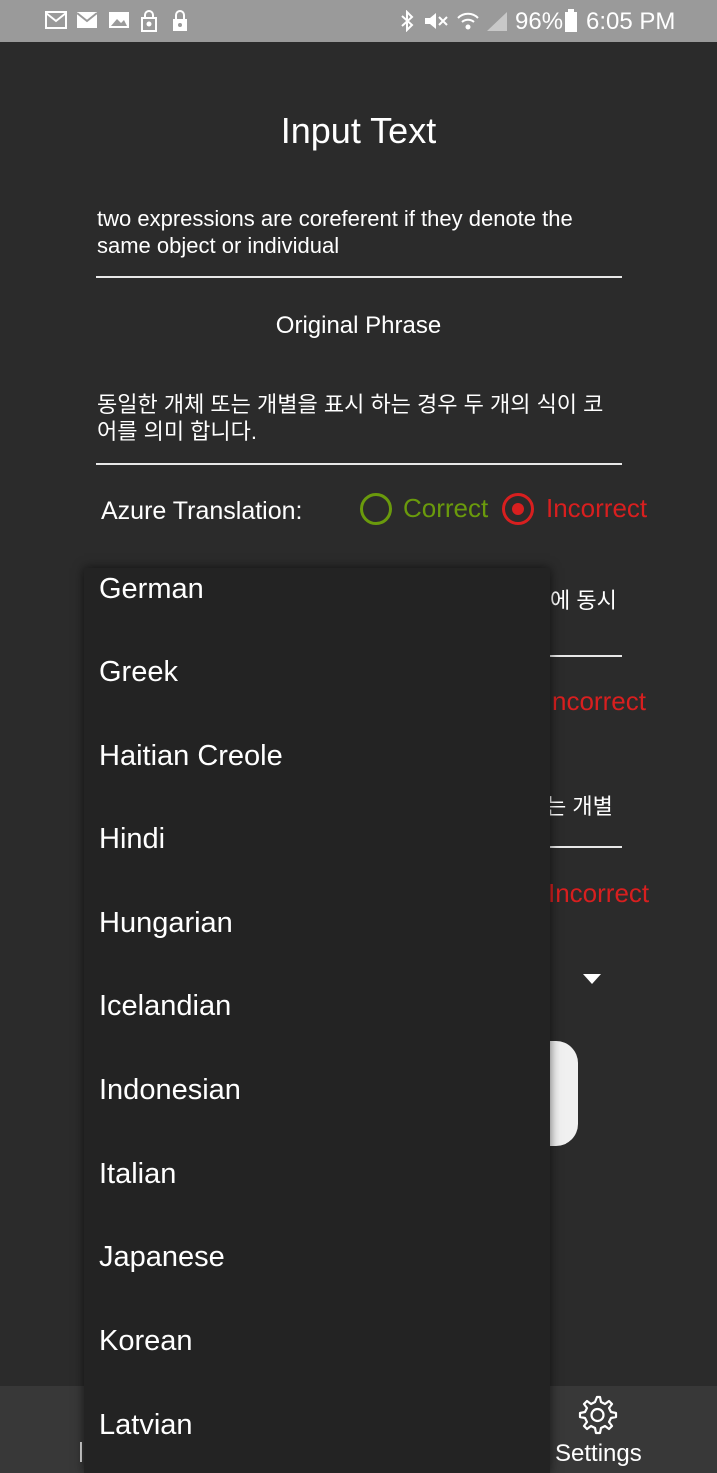 This screenshot has width=717, height=1473. Describe the element at coordinates (497, 21) in the screenshot. I see `signal-icon` at that location.